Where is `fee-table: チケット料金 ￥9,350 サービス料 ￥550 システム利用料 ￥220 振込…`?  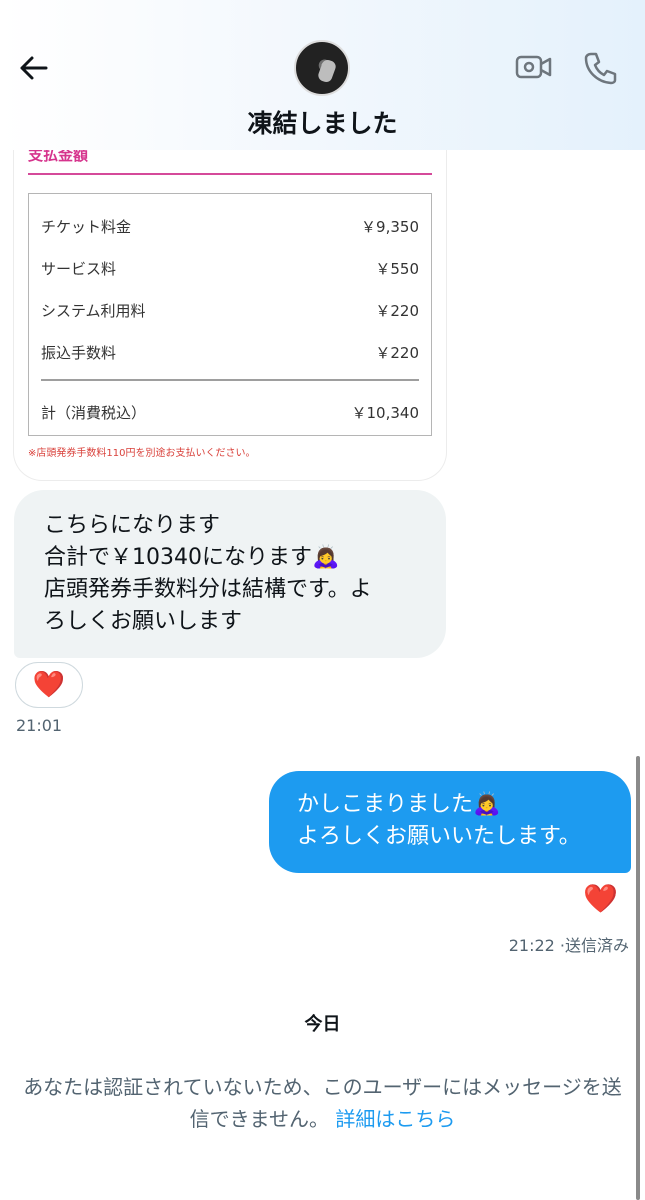 fee-table: チケット料金 ￥9,350 サービス料 ￥550 システム利用料 ￥220 振込… is located at coordinates (230, 314).